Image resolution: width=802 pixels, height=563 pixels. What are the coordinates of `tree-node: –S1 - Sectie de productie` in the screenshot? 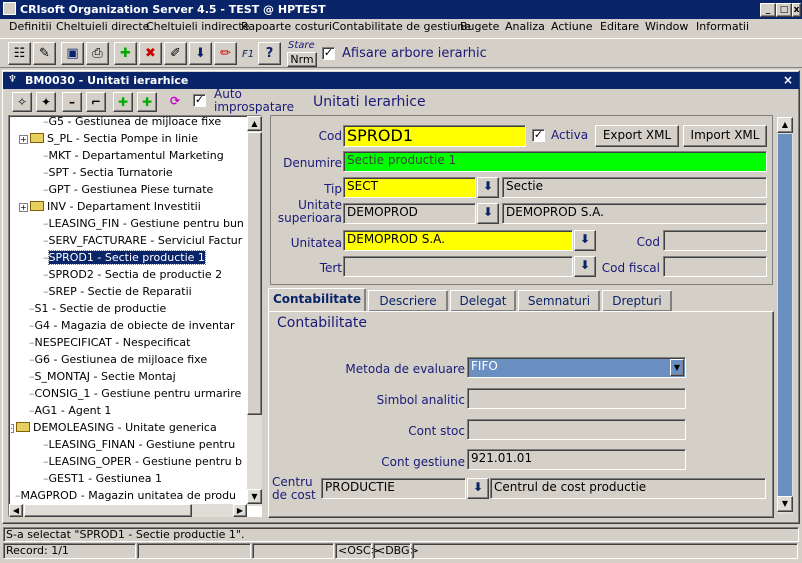 It's located at (97, 309).